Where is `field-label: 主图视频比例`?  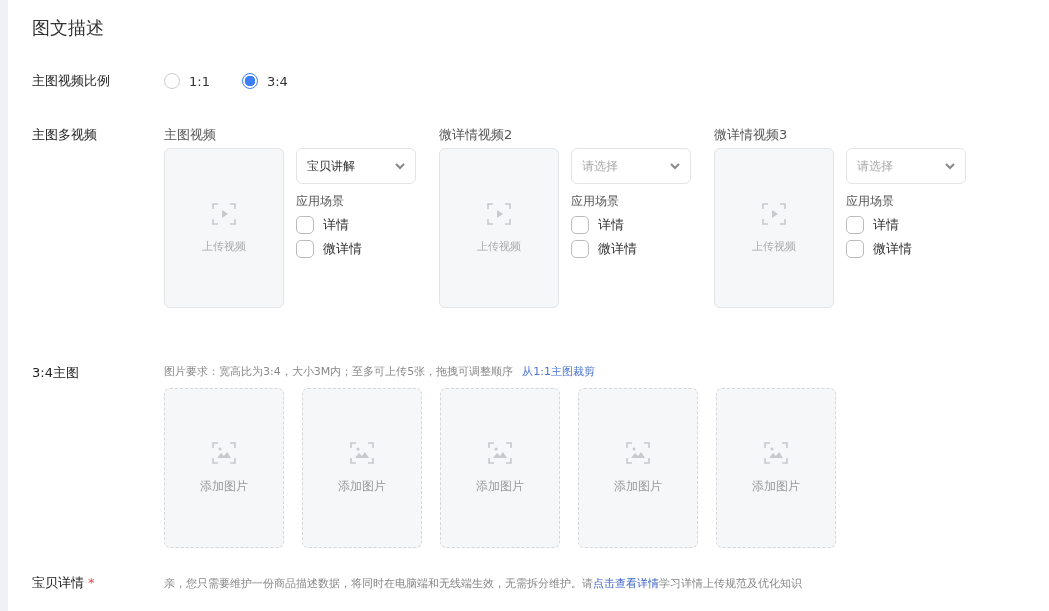 field-label: 主图视频比例 is located at coordinates (71, 81).